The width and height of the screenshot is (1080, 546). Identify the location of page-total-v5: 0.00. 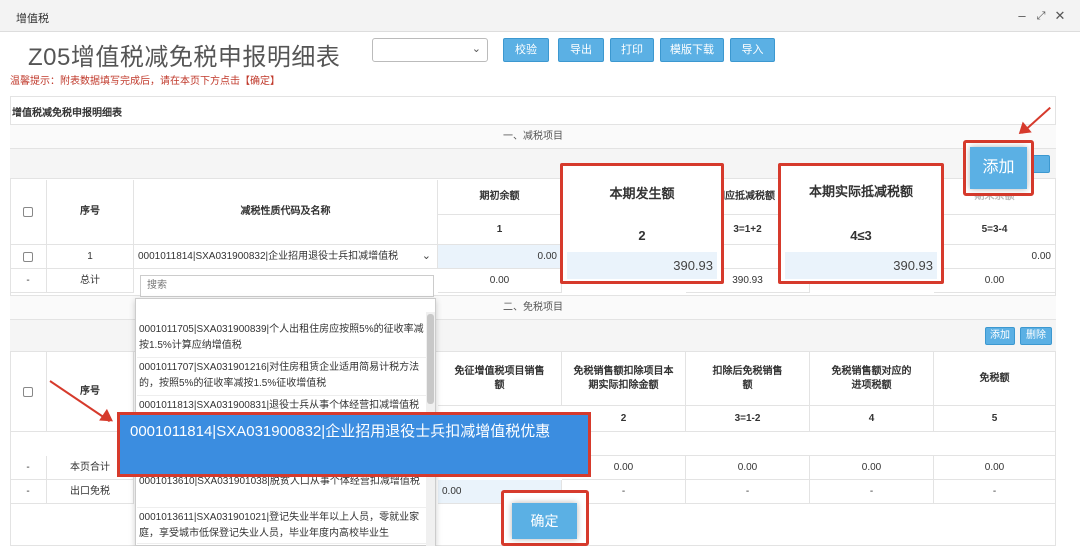
(995, 468).